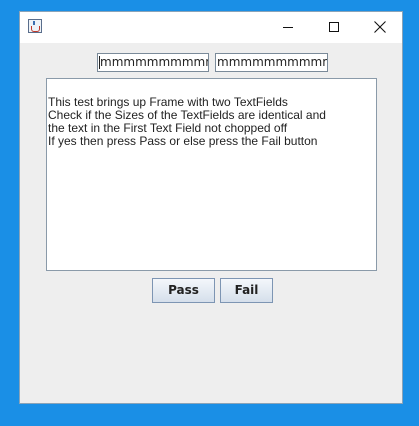 The image size is (419, 426). What do you see at coordinates (246, 290) in the screenshot?
I see `fail-button: Fail` at bounding box center [246, 290].